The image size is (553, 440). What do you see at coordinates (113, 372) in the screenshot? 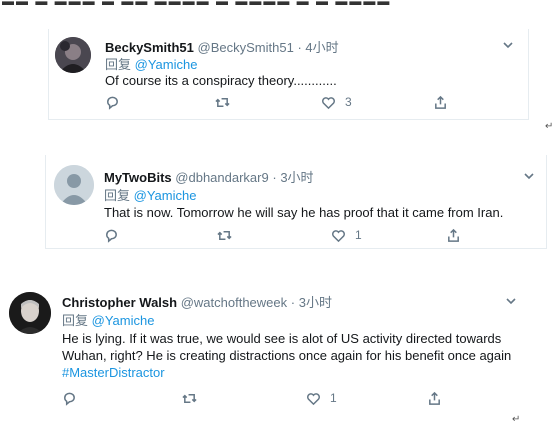
I see `hashtag-link: #MasterDistractor` at bounding box center [113, 372].